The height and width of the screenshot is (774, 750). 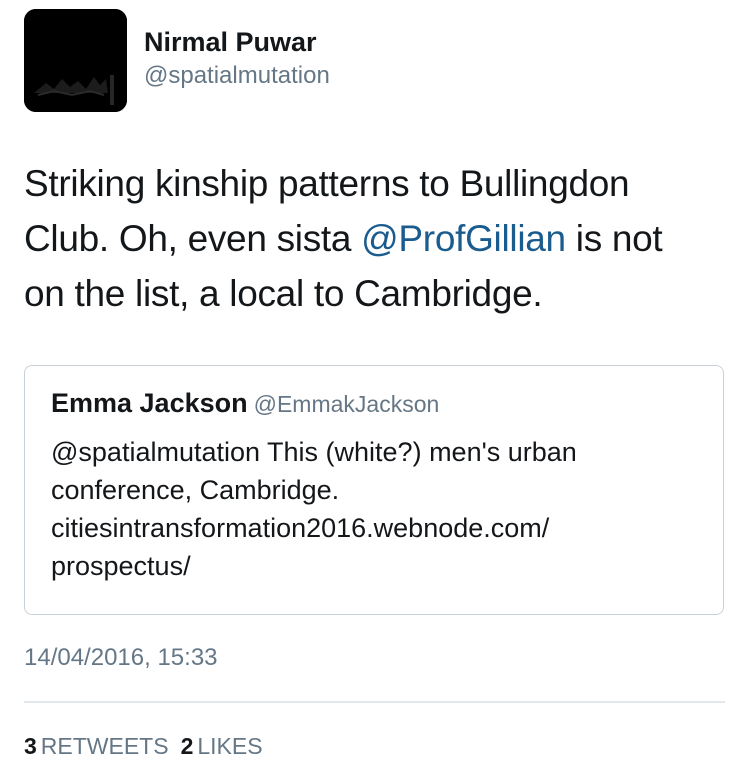 I want to click on retweets-label: RETWEETS, so click(x=105, y=746).